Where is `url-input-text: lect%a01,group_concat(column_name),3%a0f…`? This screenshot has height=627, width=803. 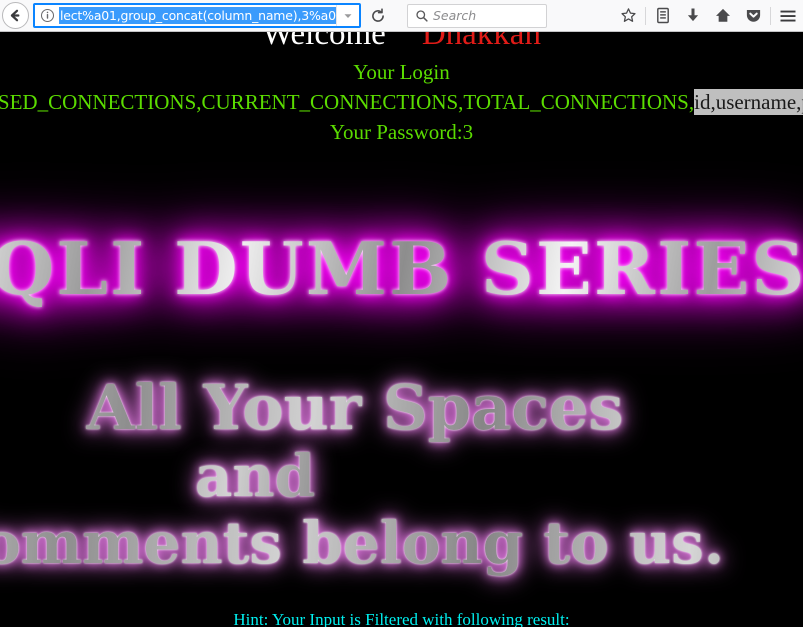 url-input-text: lect%a01,group_concat(column_name),3%a0f… is located at coordinates (197, 15).